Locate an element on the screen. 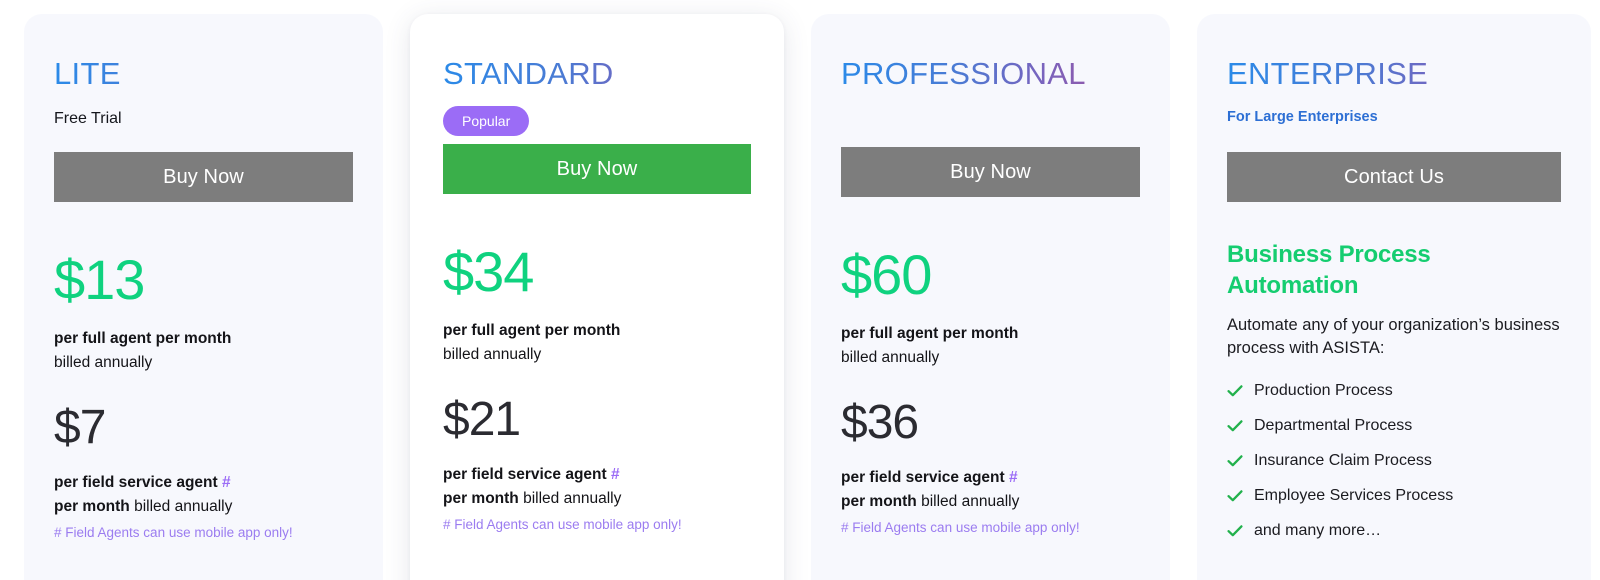 The image size is (1600, 580). list-item: Employee Services Process is located at coordinates (1394, 496).